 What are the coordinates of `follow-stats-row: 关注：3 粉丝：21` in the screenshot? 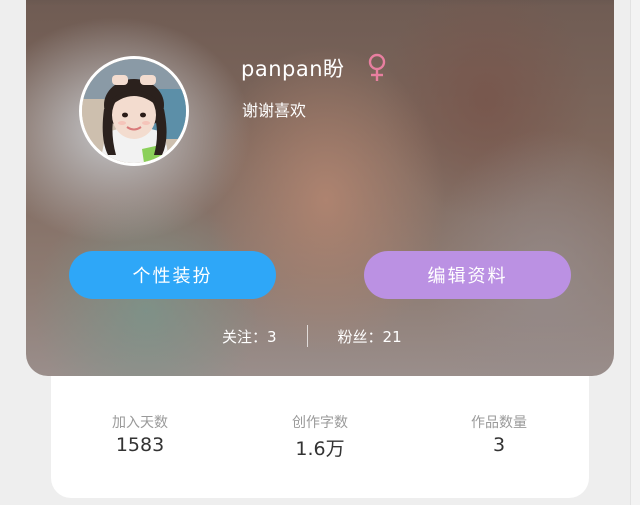 It's located at (312, 336).